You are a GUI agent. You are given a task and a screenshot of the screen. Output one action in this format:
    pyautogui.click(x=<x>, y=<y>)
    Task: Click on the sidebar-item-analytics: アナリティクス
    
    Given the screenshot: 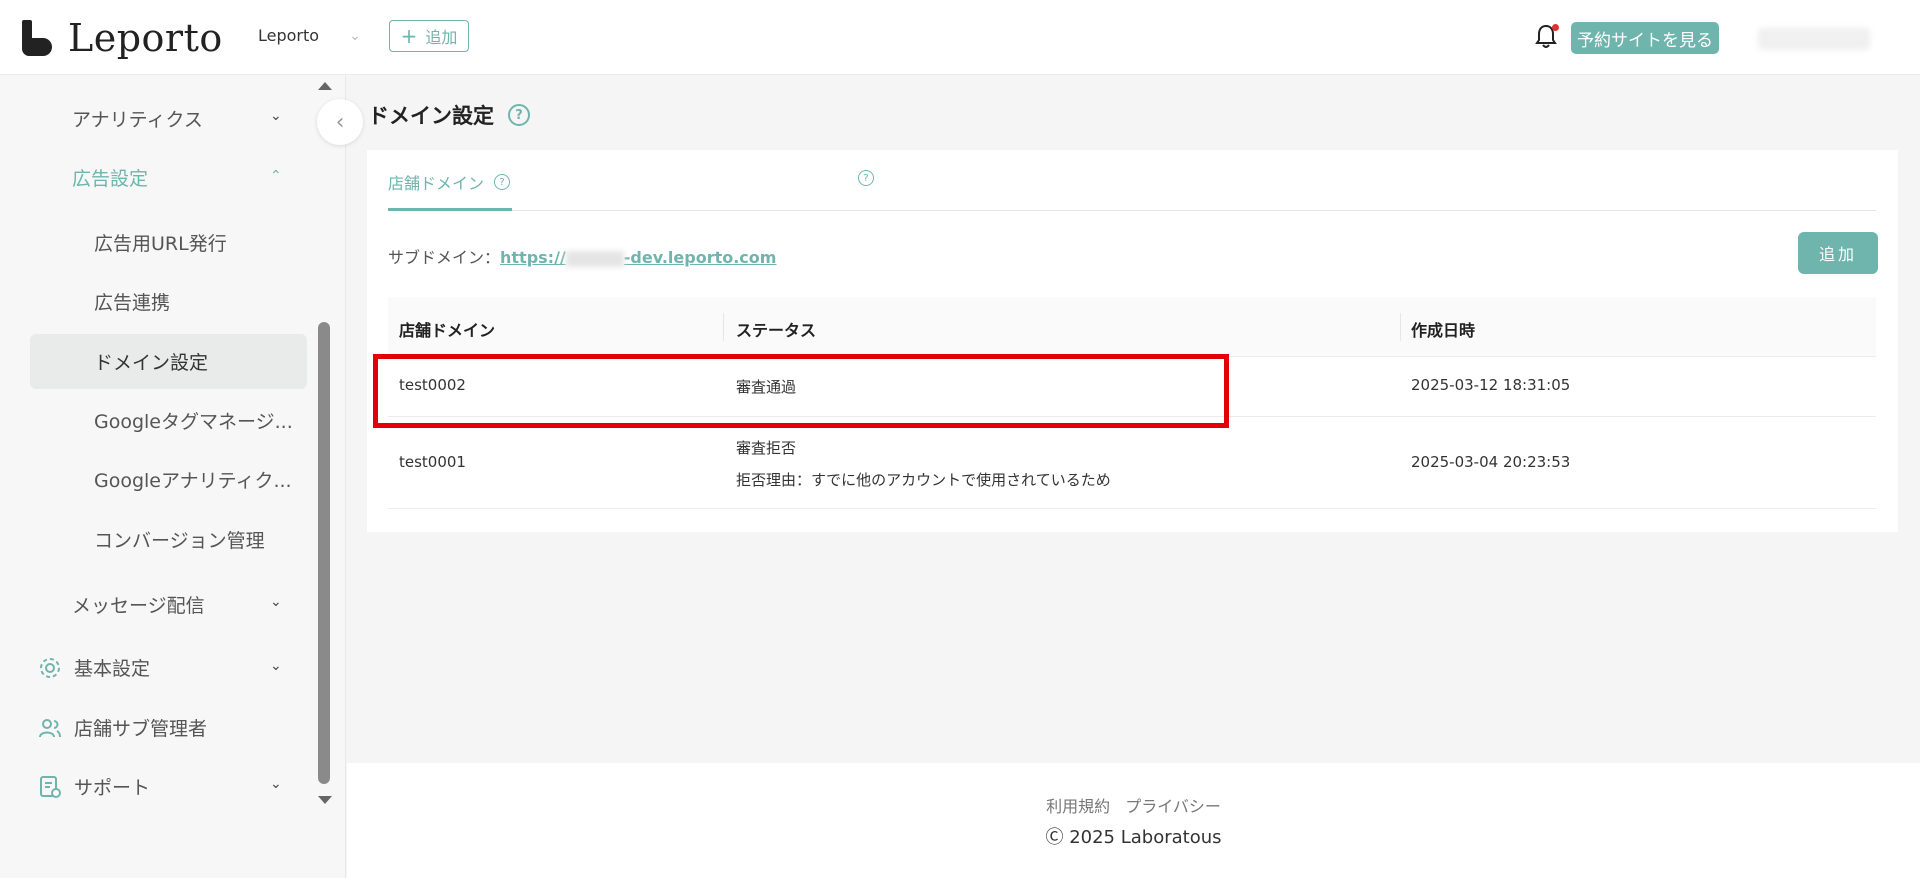 What is the action you would take?
    pyautogui.click(x=137, y=118)
    